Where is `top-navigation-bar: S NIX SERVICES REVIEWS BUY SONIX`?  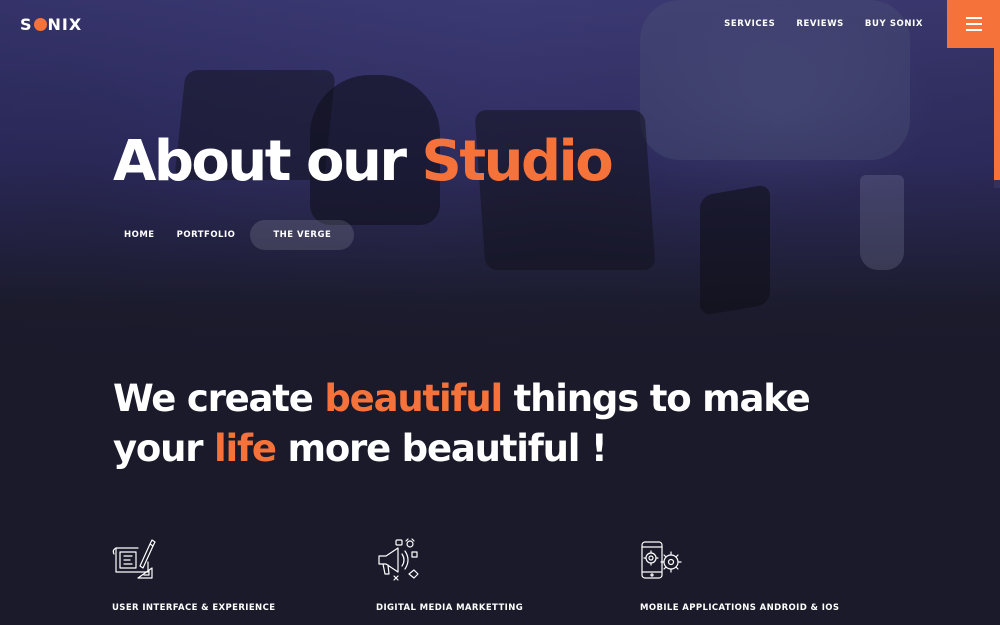 top-navigation-bar: S NIX SERVICES REVIEWS BUY SONIX is located at coordinates (500, 24).